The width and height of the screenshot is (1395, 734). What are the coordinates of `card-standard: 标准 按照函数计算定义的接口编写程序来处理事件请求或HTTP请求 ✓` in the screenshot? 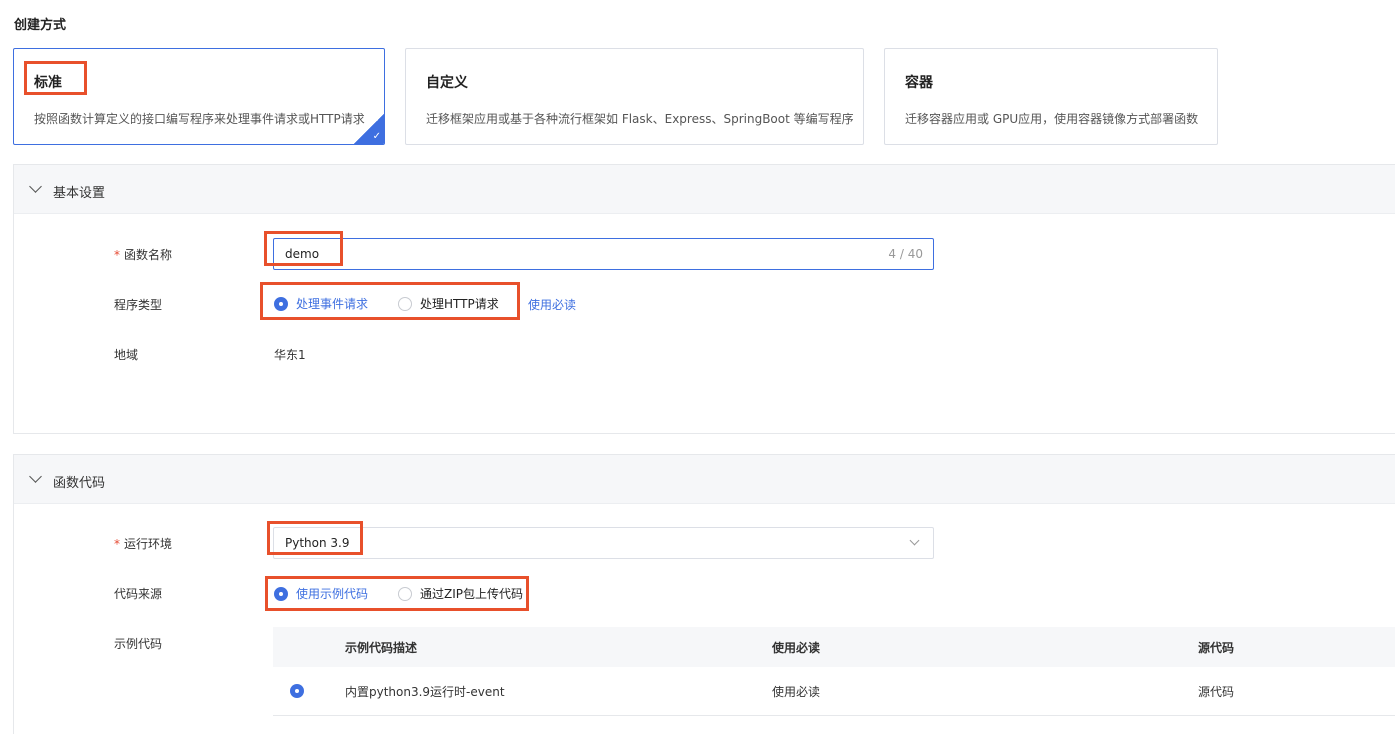 It's located at (199, 96).